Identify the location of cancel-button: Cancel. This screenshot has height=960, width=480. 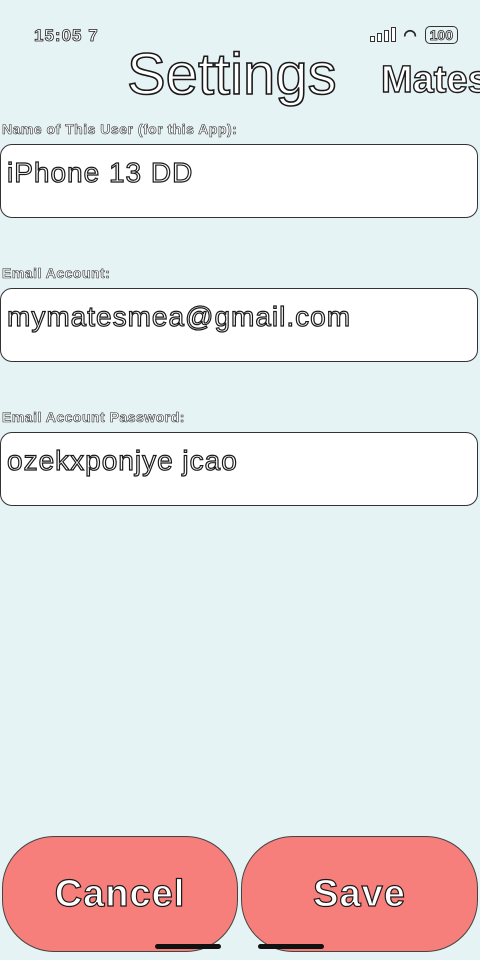
(120, 894).